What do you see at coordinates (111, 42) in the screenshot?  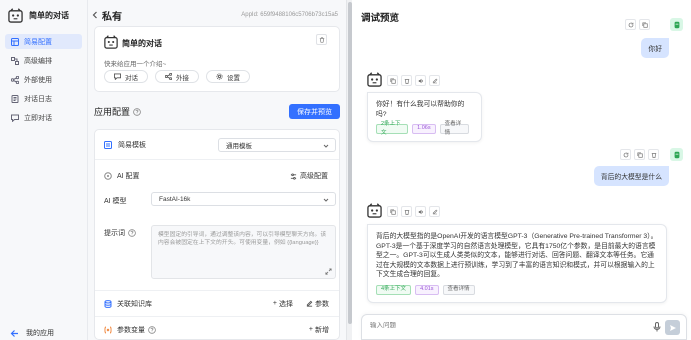 I see `app-avatar-icon` at bounding box center [111, 42].